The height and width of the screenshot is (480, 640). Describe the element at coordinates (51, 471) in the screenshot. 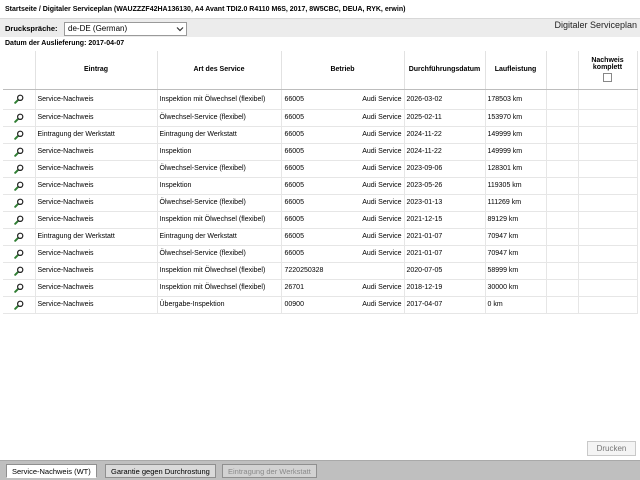

I see `tab-service-proof: Service-Nachweis (WT)` at that location.